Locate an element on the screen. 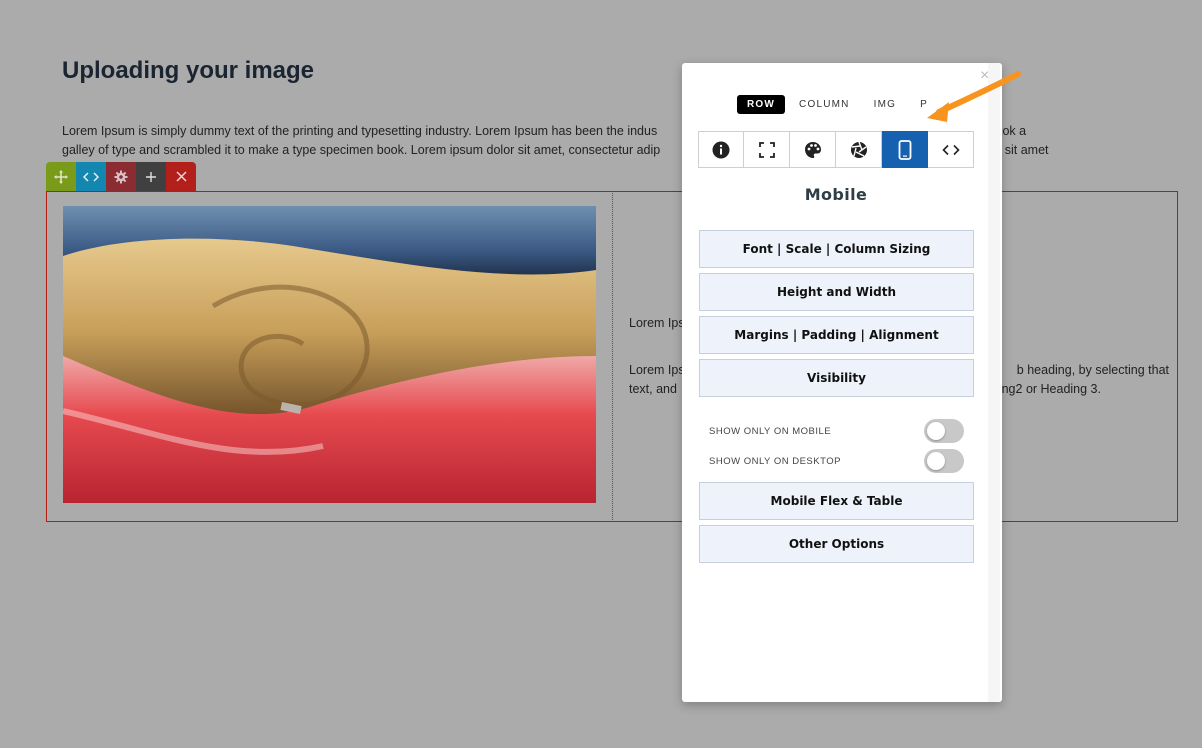 The image size is (1202, 748). mobile-icon is located at coordinates (905, 149).